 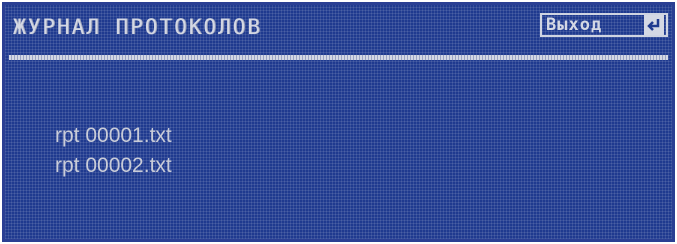 I want to click on exit-button: Выход, so click(x=604, y=25).